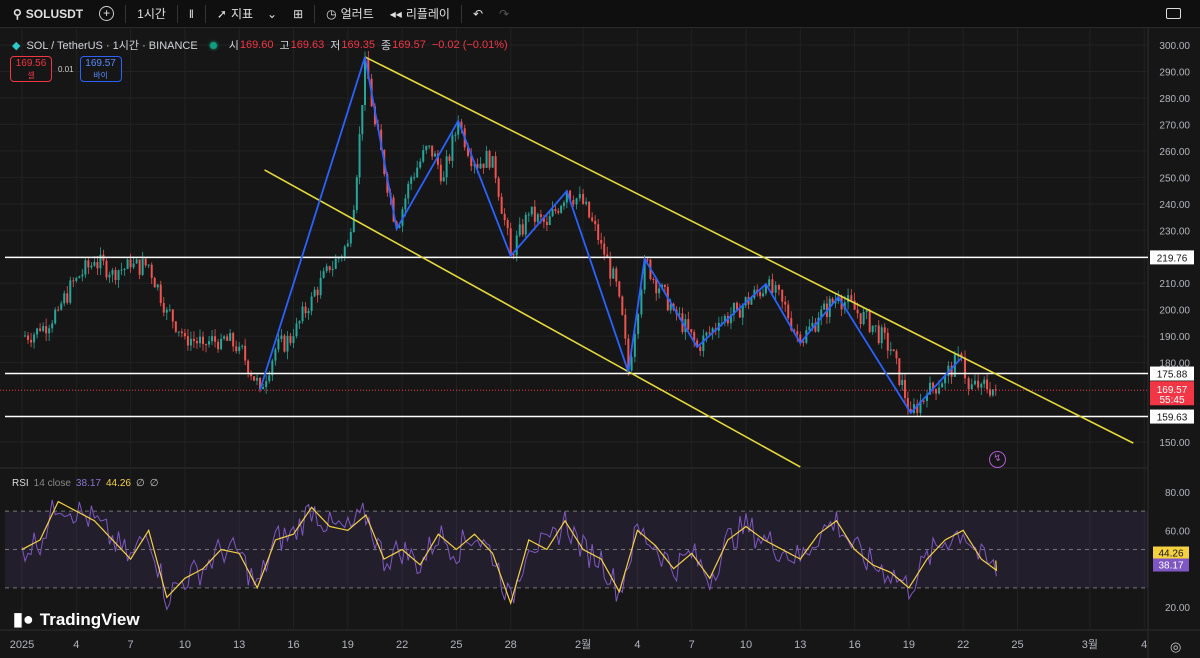  I want to click on candles-icon: ‖, so click(191, 13).